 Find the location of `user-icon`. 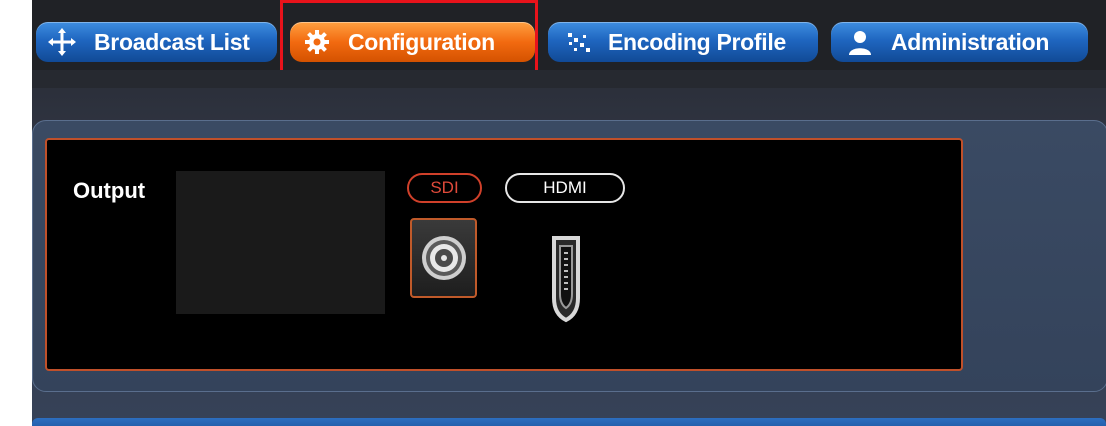

user-icon is located at coordinates (860, 42).